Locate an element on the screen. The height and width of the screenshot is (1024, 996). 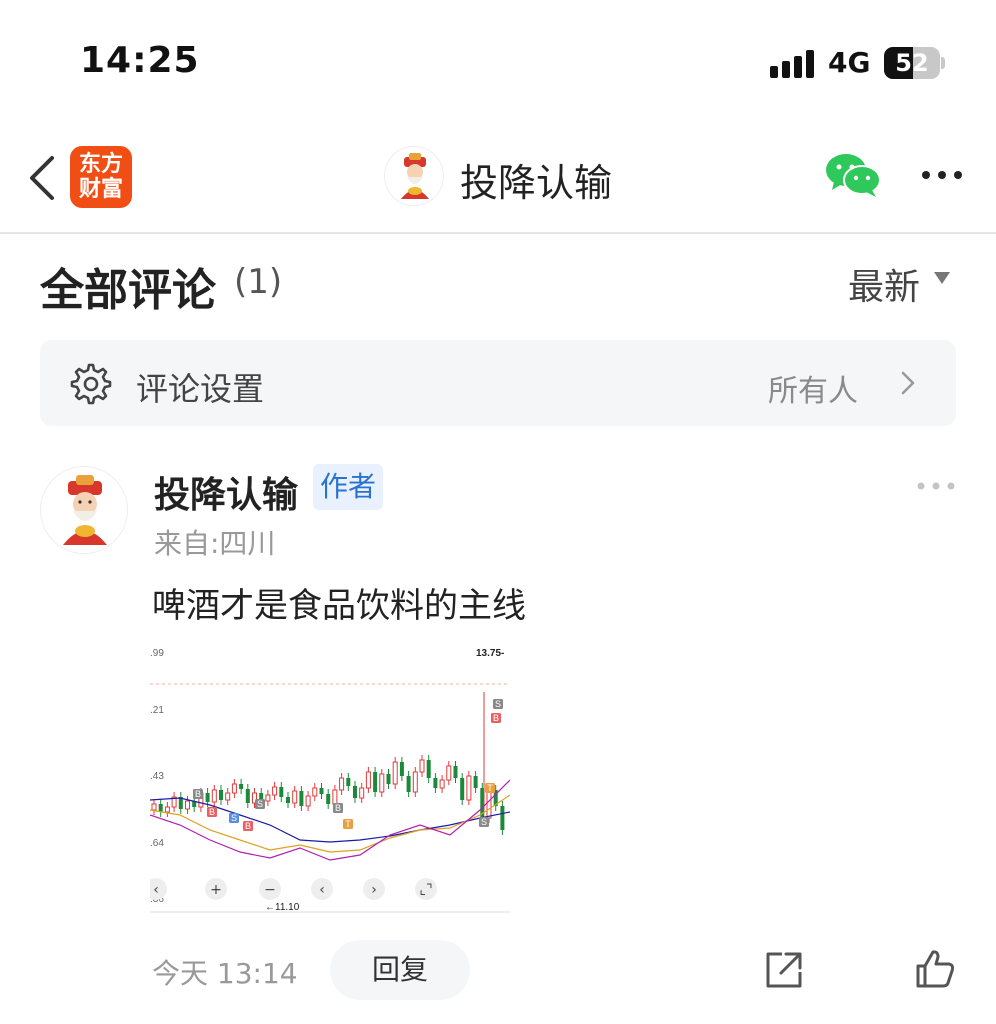
network-type: 4G is located at coordinates (849, 62).